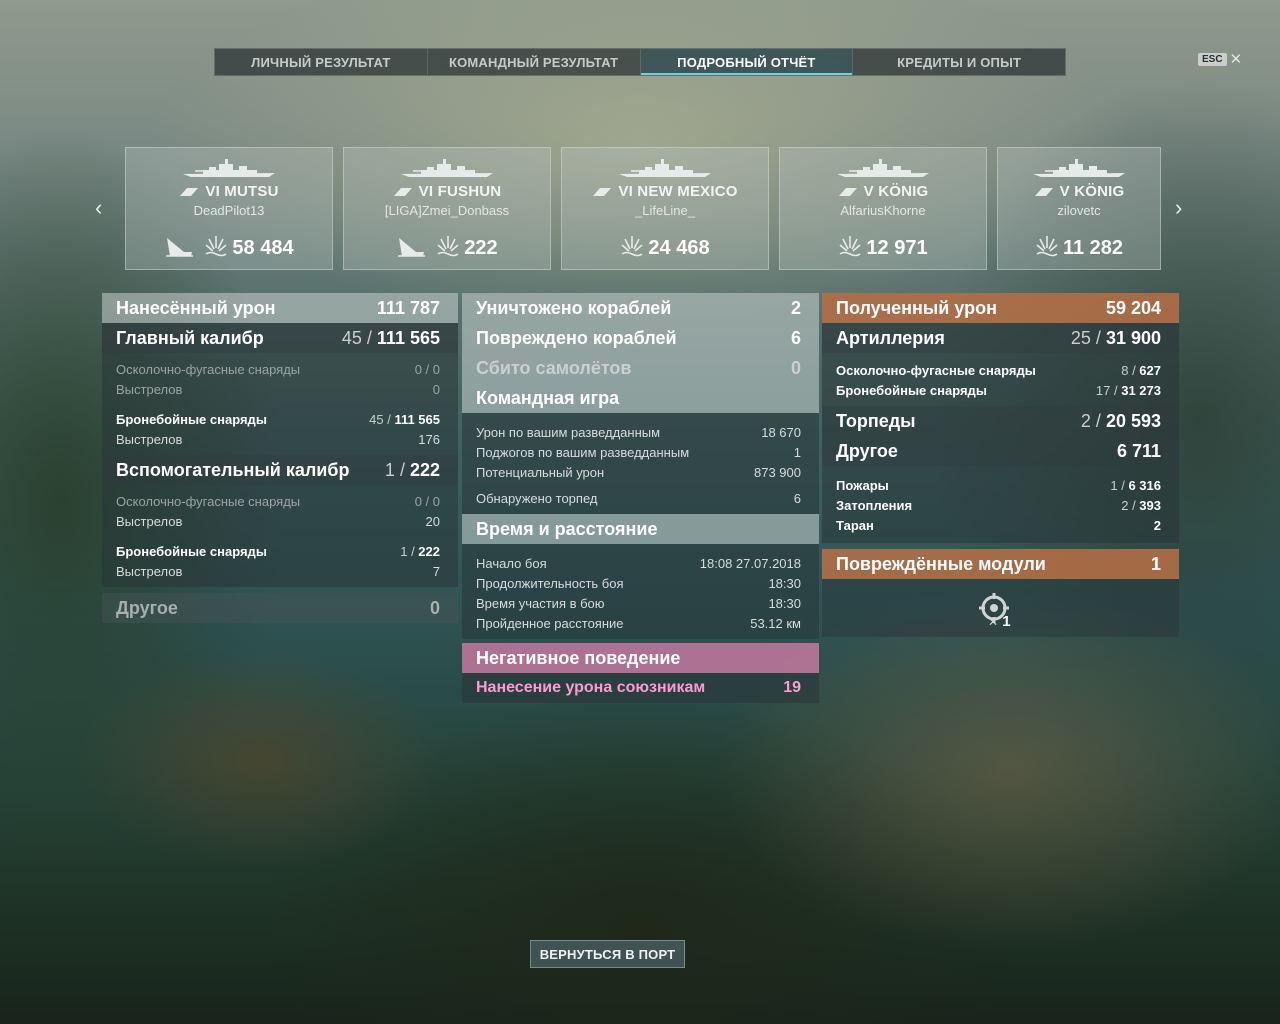  Describe the element at coordinates (1236, 59) in the screenshot. I see `close-icon: ✕` at that location.